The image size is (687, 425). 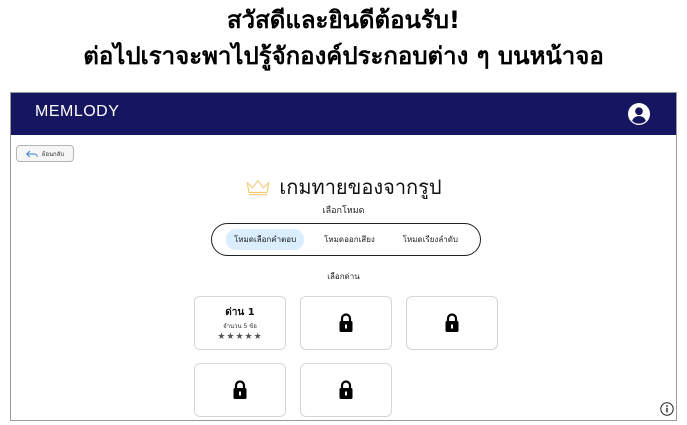 I want to click on back-button-label: ย้อนกลับ, so click(x=53, y=154).